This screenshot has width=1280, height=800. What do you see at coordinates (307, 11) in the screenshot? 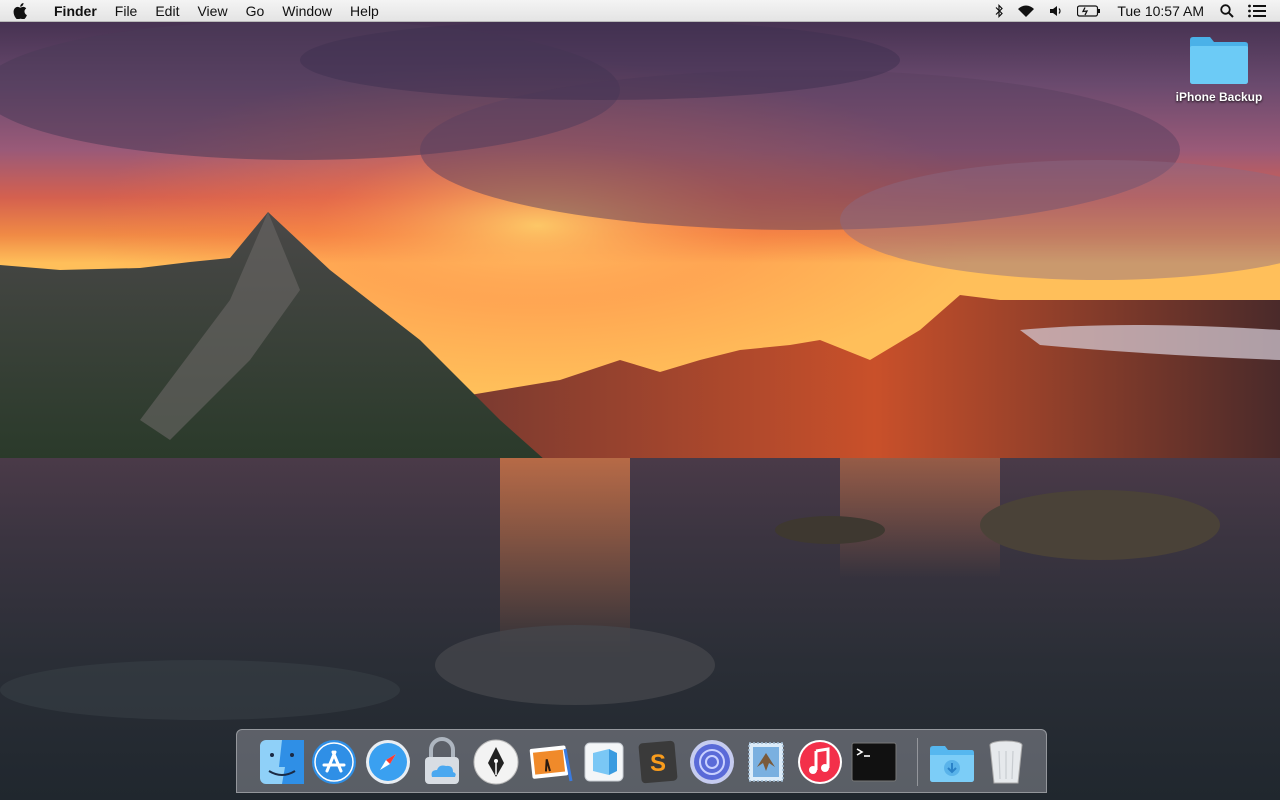
I see `menu-window: Window` at bounding box center [307, 11].